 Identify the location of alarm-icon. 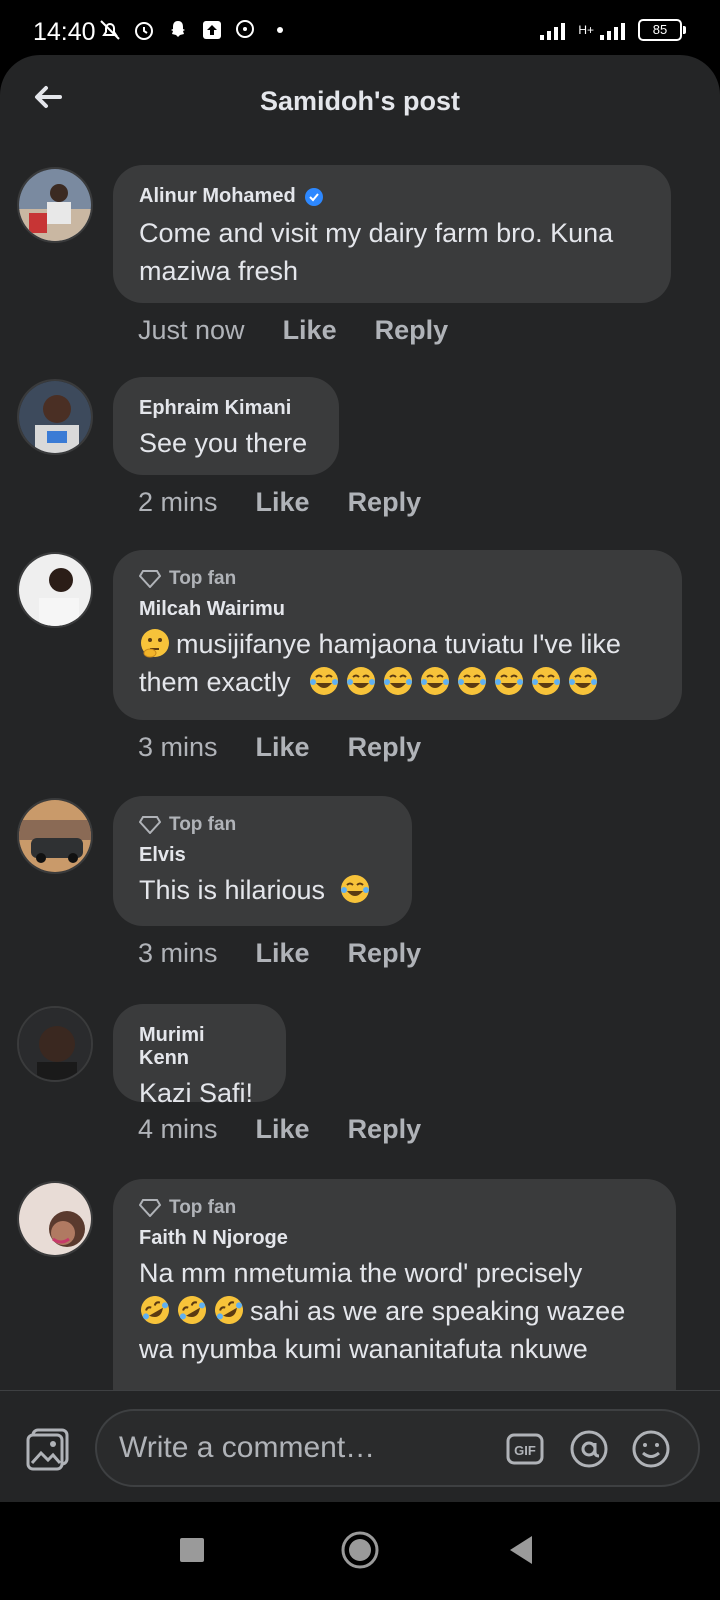
(144, 31).